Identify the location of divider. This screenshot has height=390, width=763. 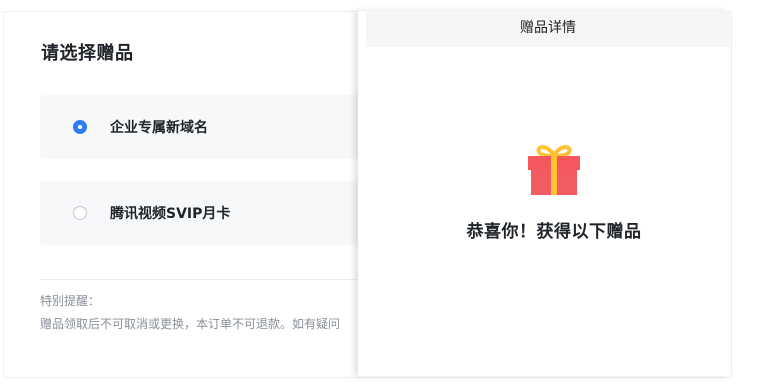
(200, 279).